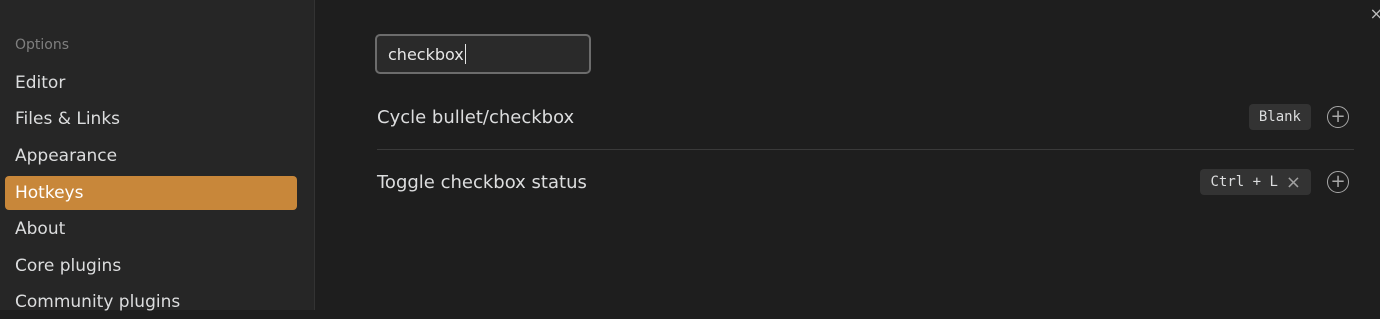 Image resolution: width=1380 pixels, height=319 pixels. Describe the element at coordinates (151, 119) in the screenshot. I see `sidebar-item-files-links: Files & Links` at that location.